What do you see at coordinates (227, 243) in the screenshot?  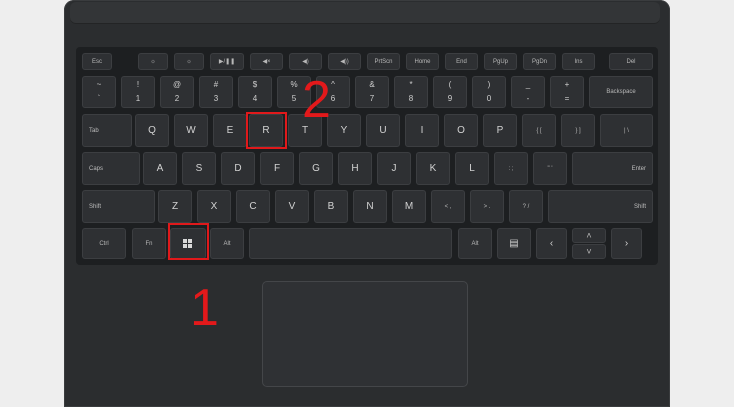 I see `key-alt-left: Alt` at bounding box center [227, 243].